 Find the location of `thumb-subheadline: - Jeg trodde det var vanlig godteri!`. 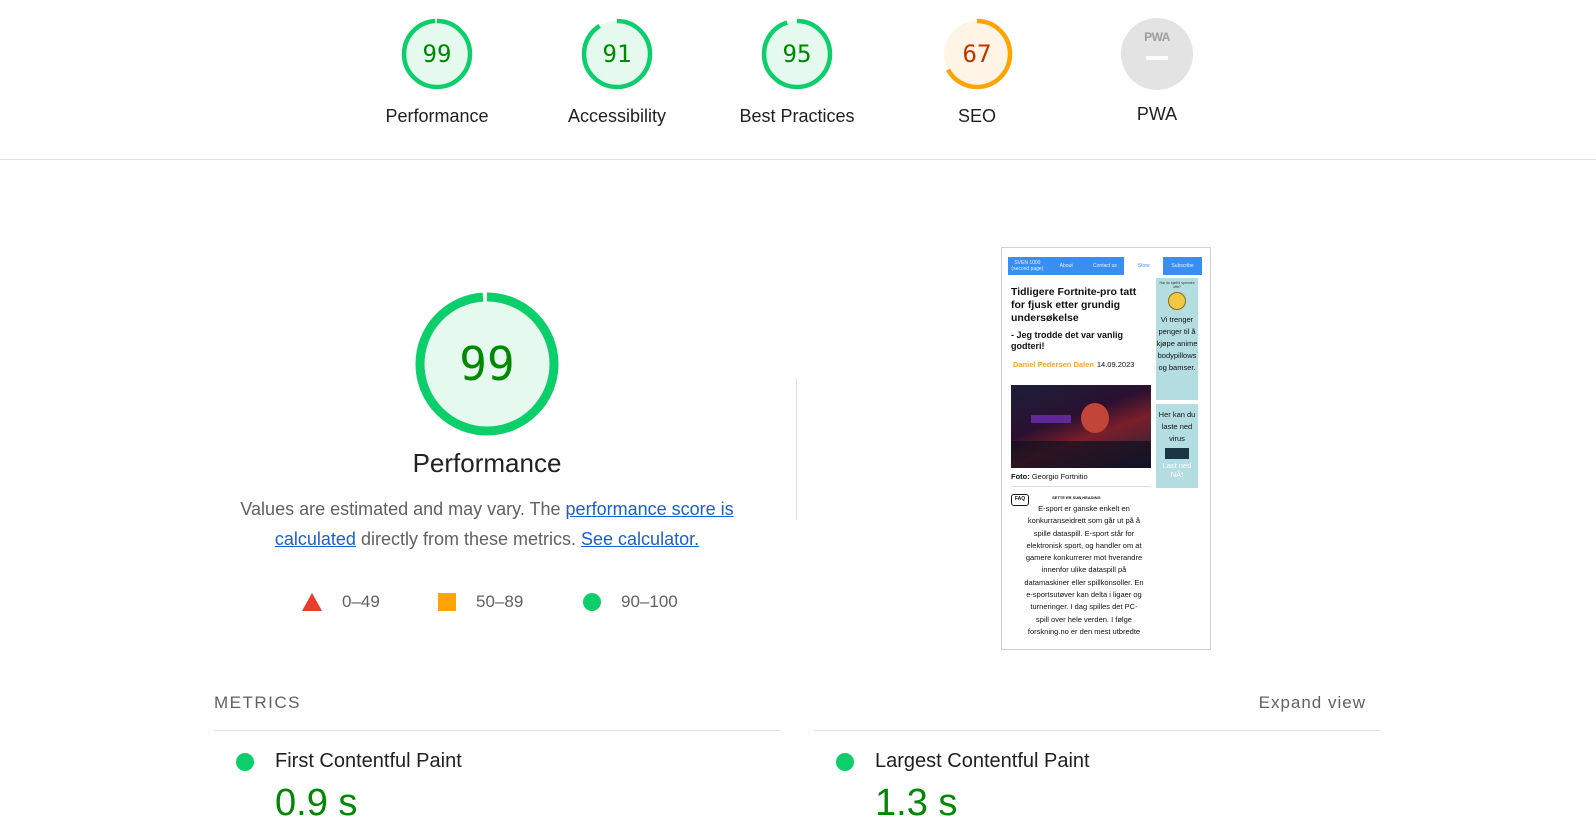

thumb-subheadline: - Jeg trodde det var vanlig godteri! is located at coordinates (1067, 340).